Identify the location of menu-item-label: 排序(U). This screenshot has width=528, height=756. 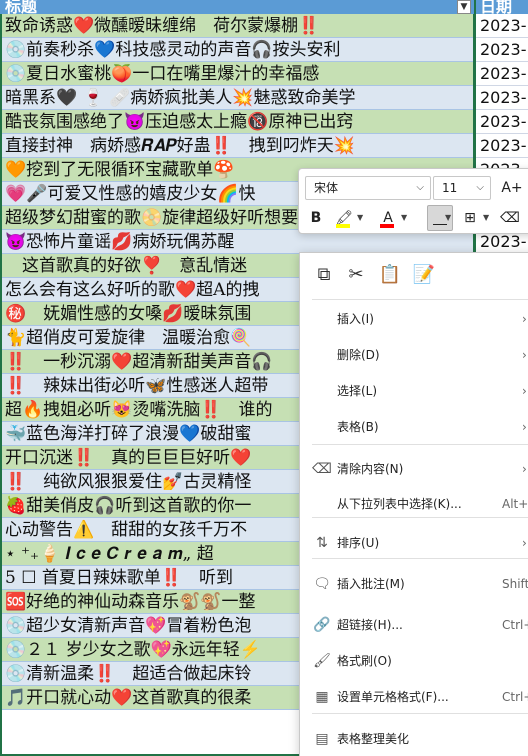
(358, 543).